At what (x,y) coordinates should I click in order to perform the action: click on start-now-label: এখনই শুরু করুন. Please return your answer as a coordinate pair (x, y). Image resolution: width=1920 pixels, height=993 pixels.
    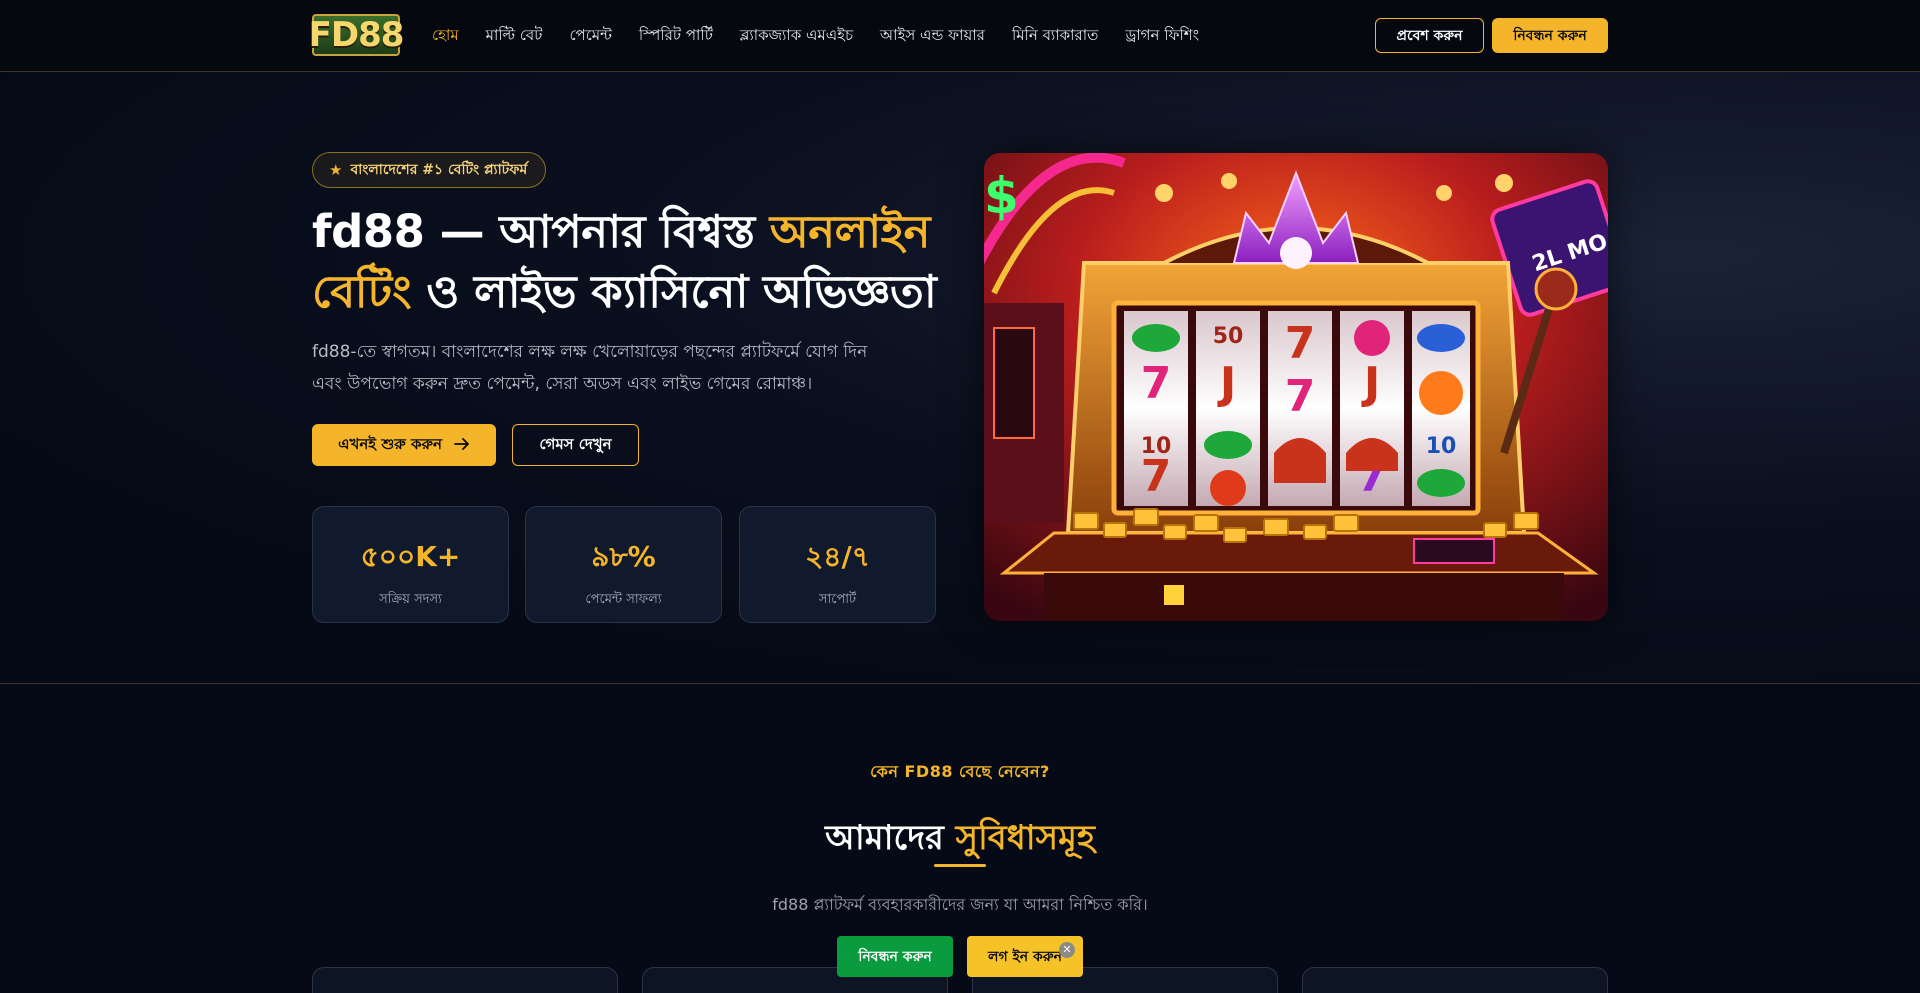
    Looking at the image, I should click on (390, 443).